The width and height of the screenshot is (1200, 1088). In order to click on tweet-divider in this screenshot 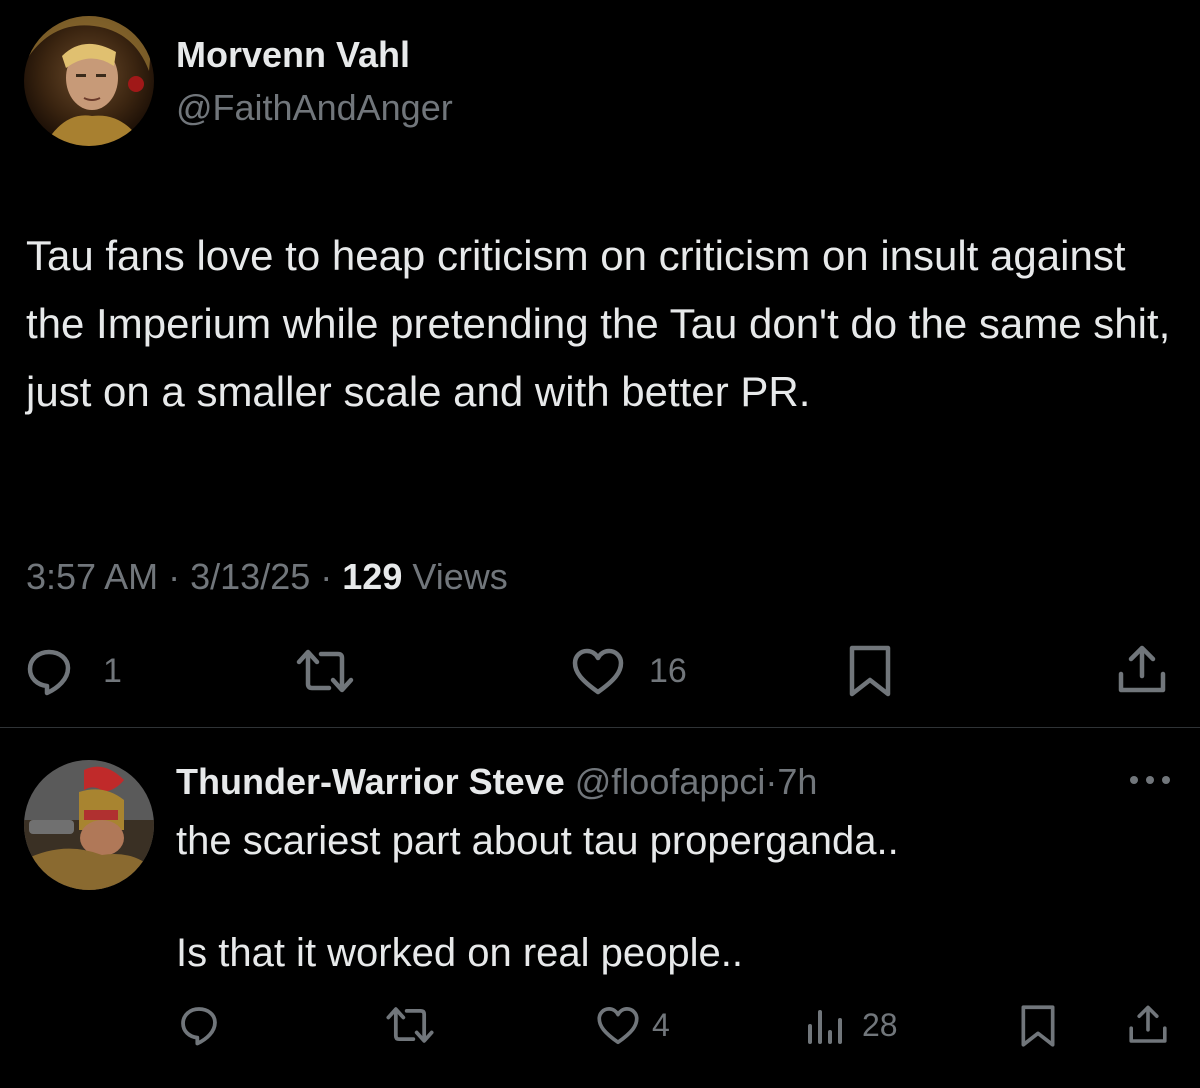, I will do `click(600, 727)`.